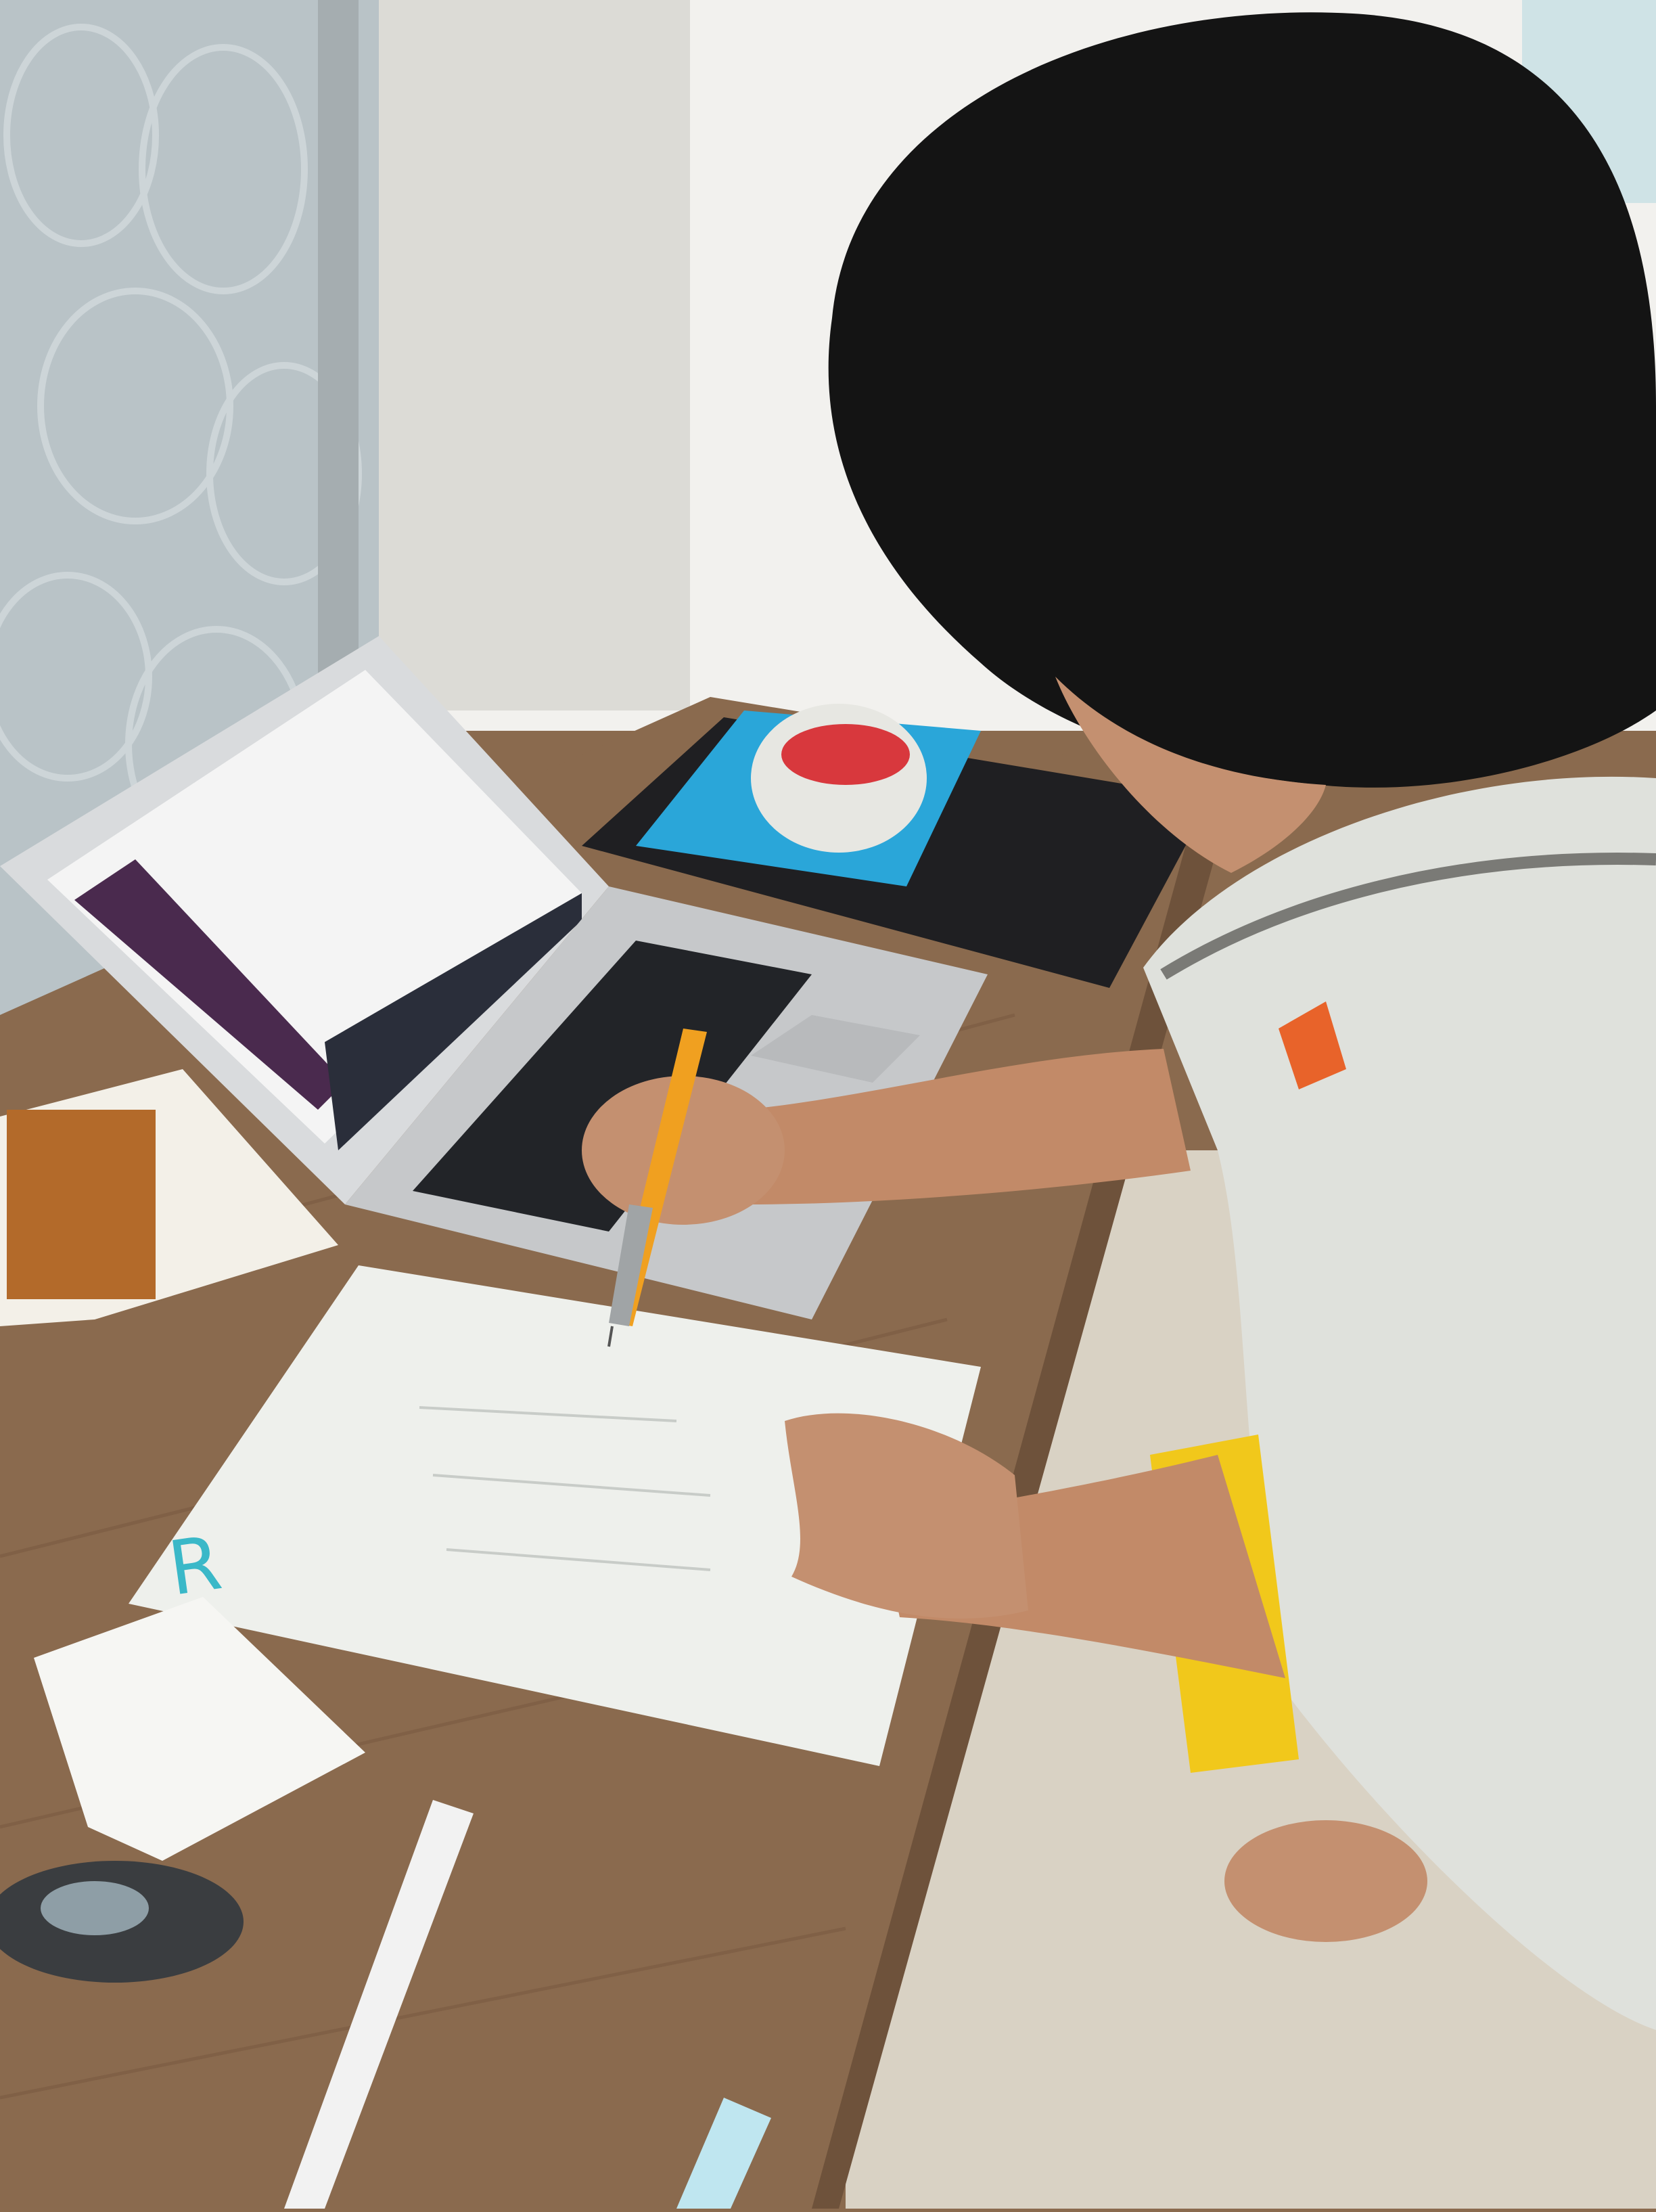 Image resolution: width=1656 pixels, height=2212 pixels. I want to click on person-foot, so click(1325, 1881).